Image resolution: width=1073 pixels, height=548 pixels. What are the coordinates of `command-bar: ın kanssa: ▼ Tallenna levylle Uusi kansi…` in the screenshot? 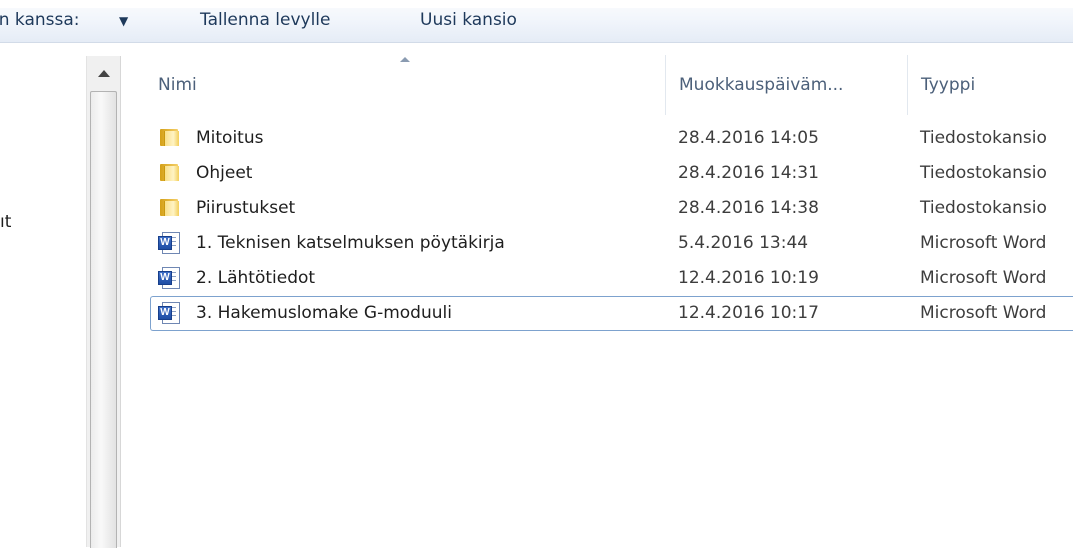 It's located at (536, 21).